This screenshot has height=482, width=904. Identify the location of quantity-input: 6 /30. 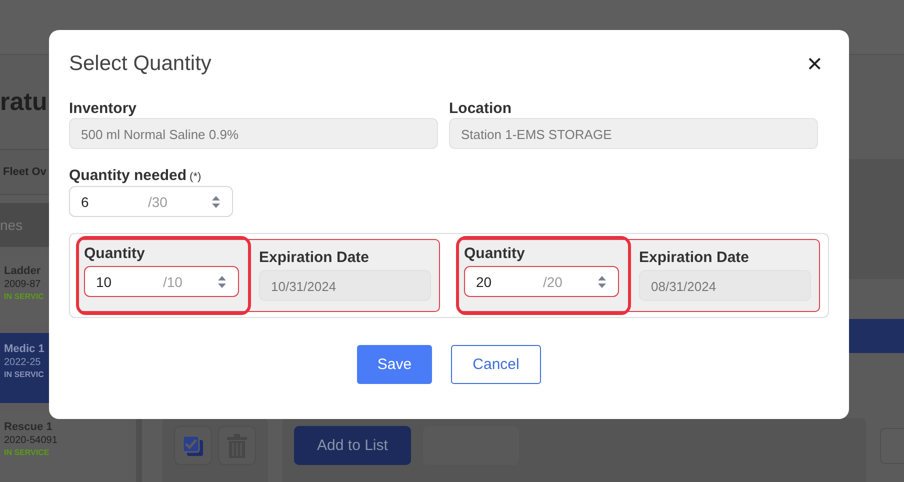
(151, 201).